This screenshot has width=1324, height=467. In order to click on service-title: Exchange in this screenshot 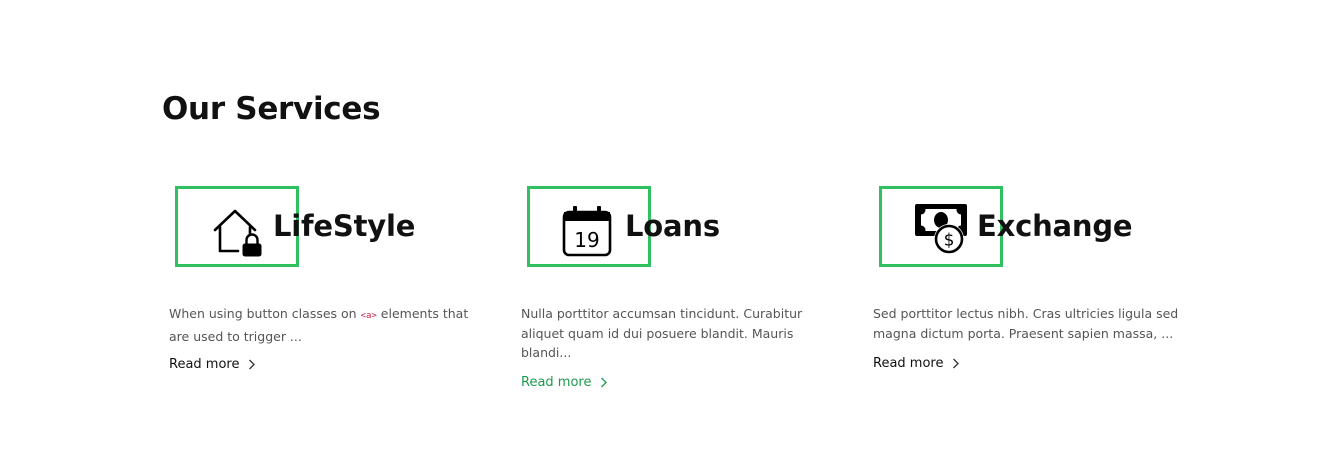, I will do `click(1055, 226)`.